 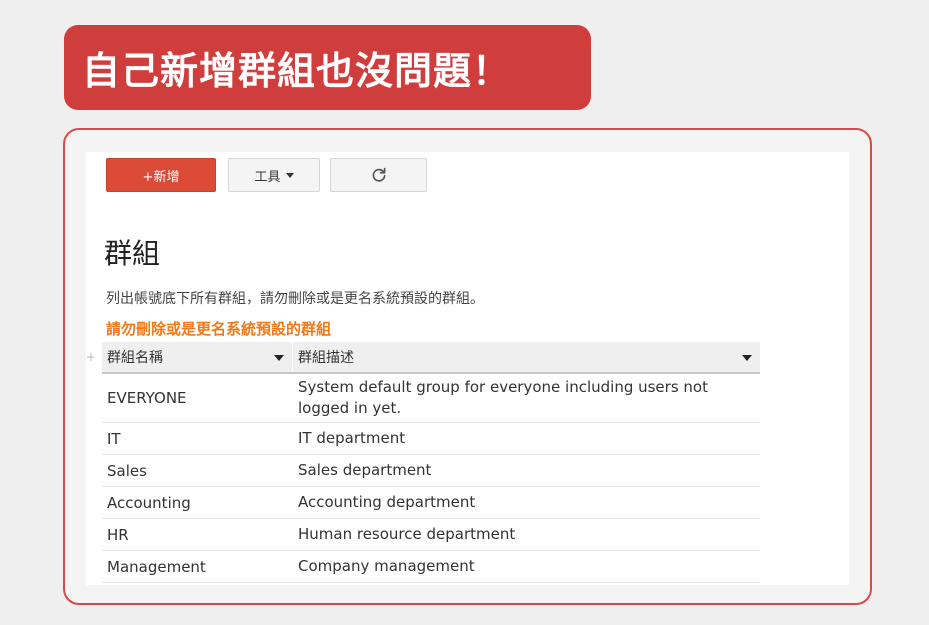 I want to click on expand-icon: +, so click(x=91, y=357).